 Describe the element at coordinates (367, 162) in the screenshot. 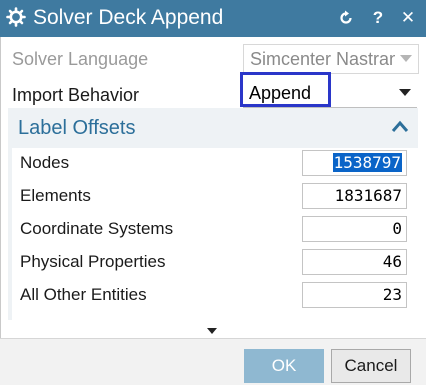

I see `nodes-value: 1538797` at that location.